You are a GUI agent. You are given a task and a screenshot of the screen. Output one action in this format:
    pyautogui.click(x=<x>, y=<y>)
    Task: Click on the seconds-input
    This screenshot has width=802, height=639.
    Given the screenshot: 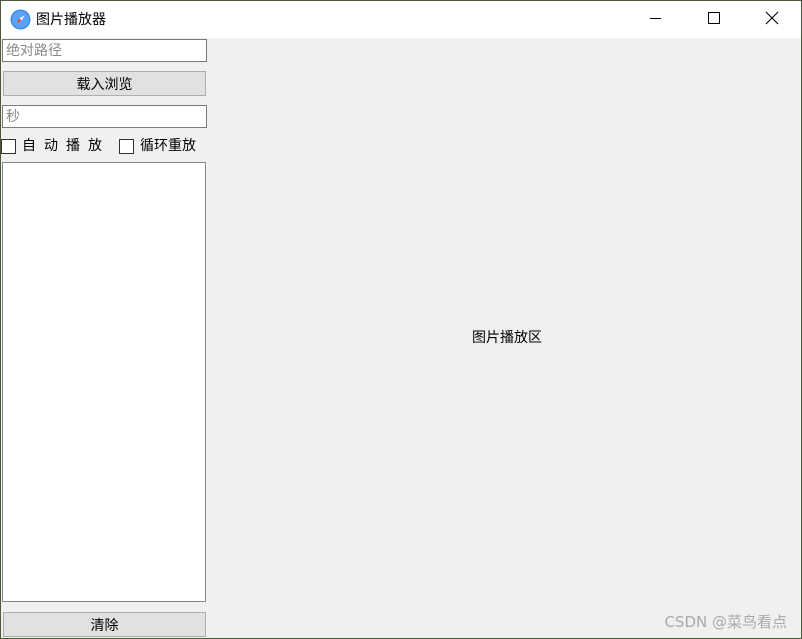 What is the action you would take?
    pyautogui.click(x=104, y=116)
    